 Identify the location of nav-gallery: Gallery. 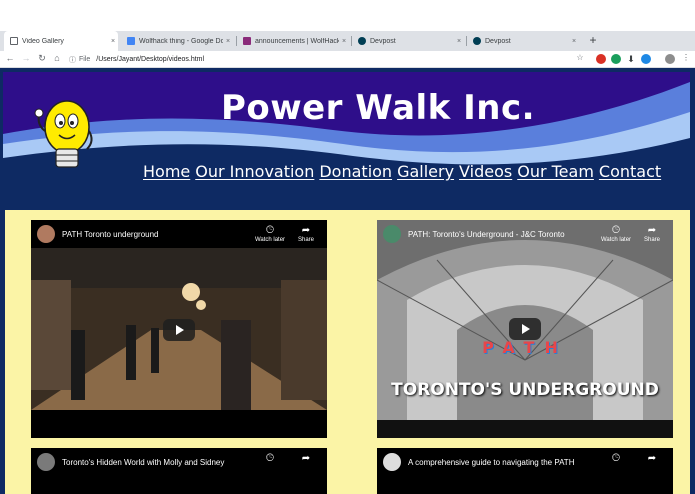
(425, 171).